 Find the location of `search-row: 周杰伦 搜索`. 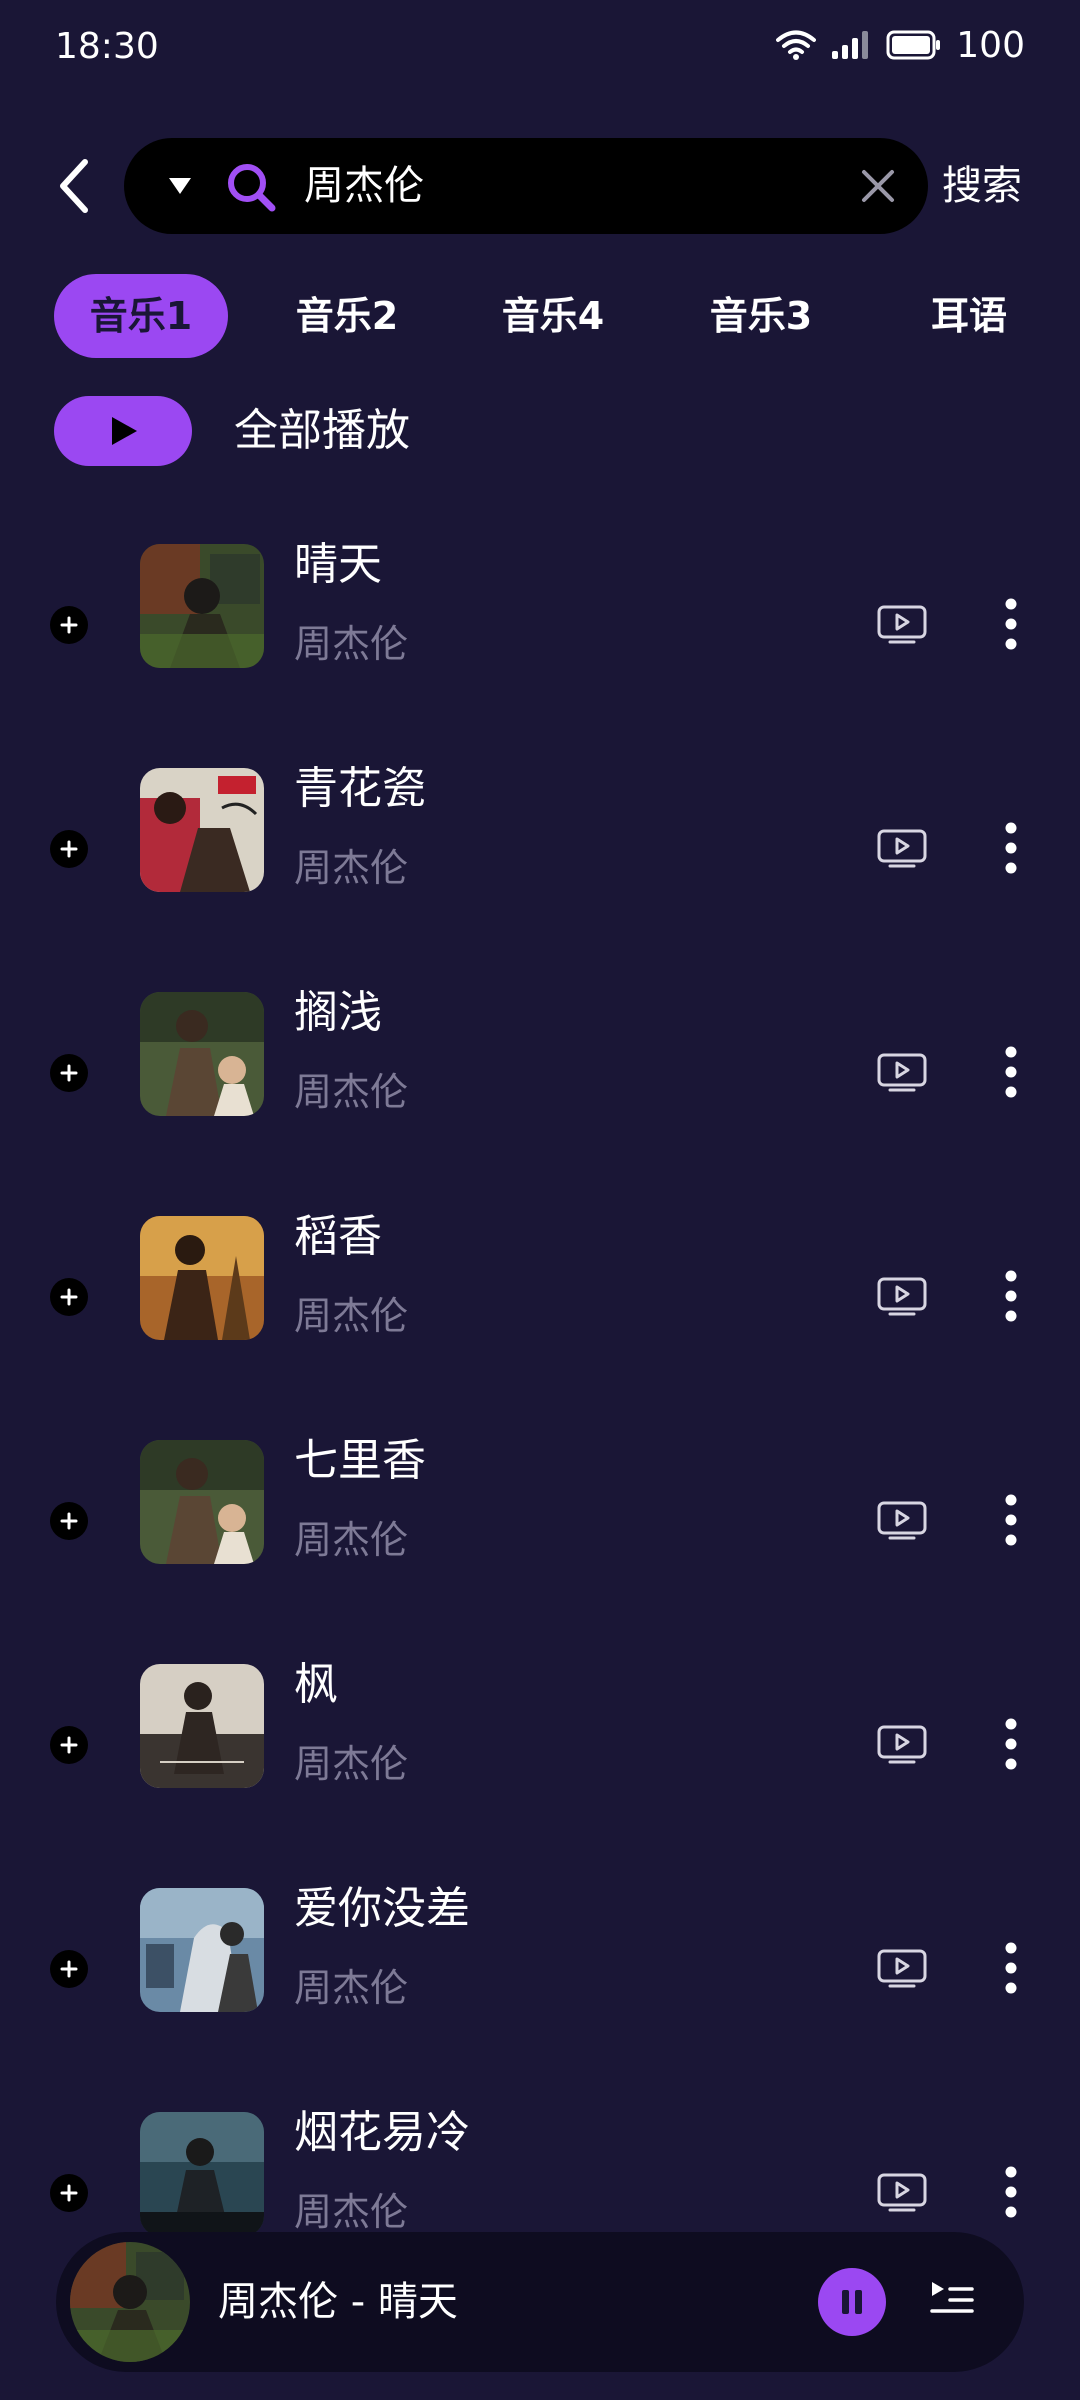

search-row: 周杰伦 搜索 is located at coordinates (540, 186).